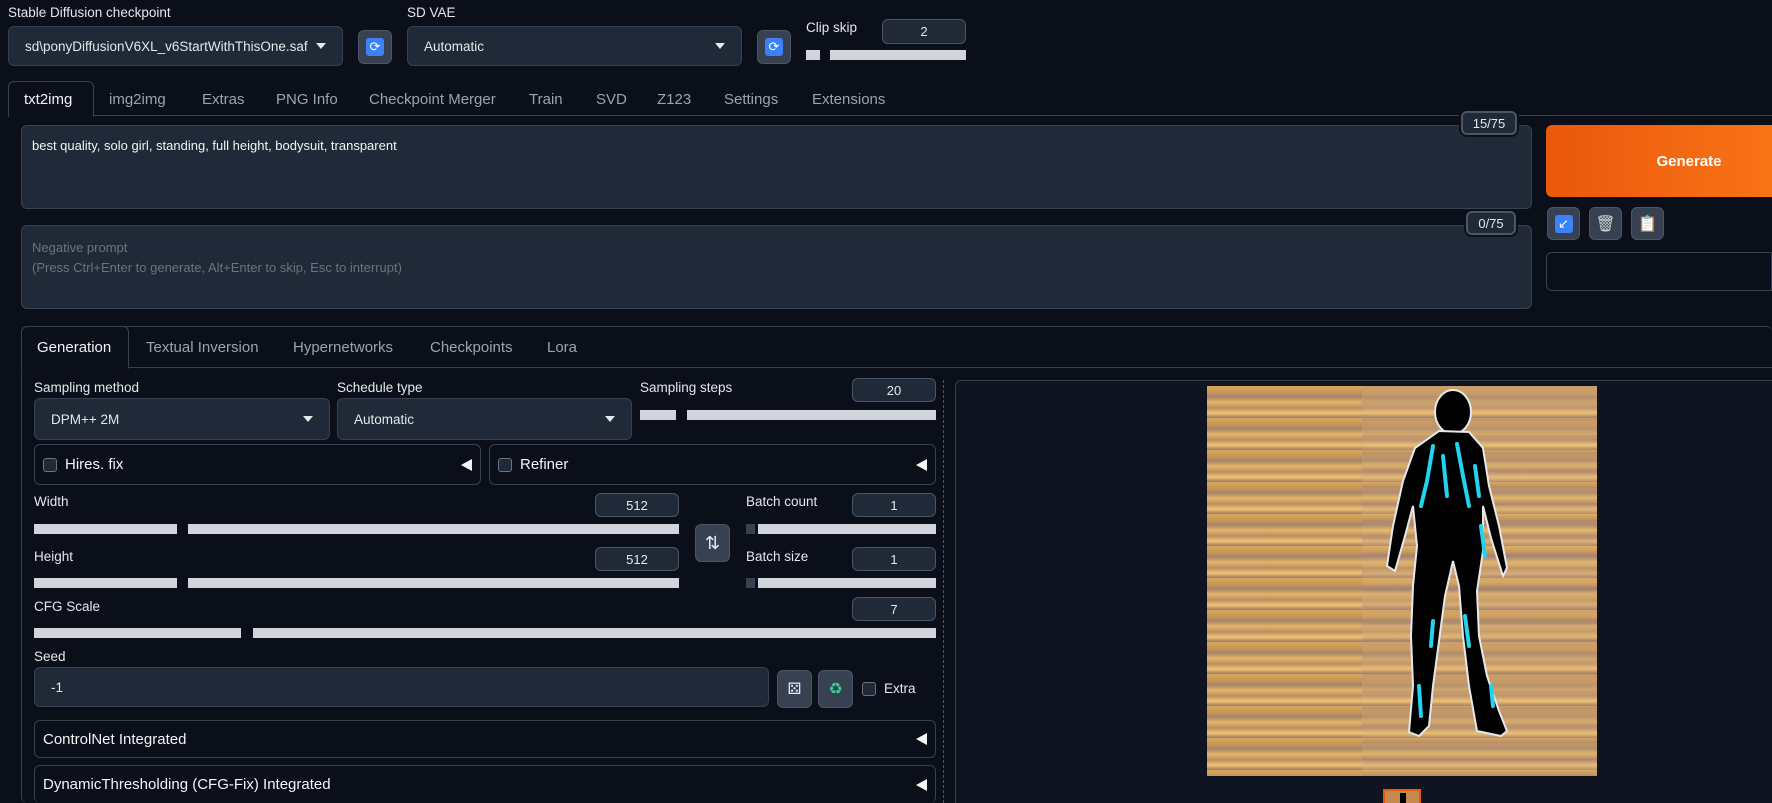 This screenshot has width=1772, height=803. I want to click on extra-seed-toggle: Extra, so click(889, 688).